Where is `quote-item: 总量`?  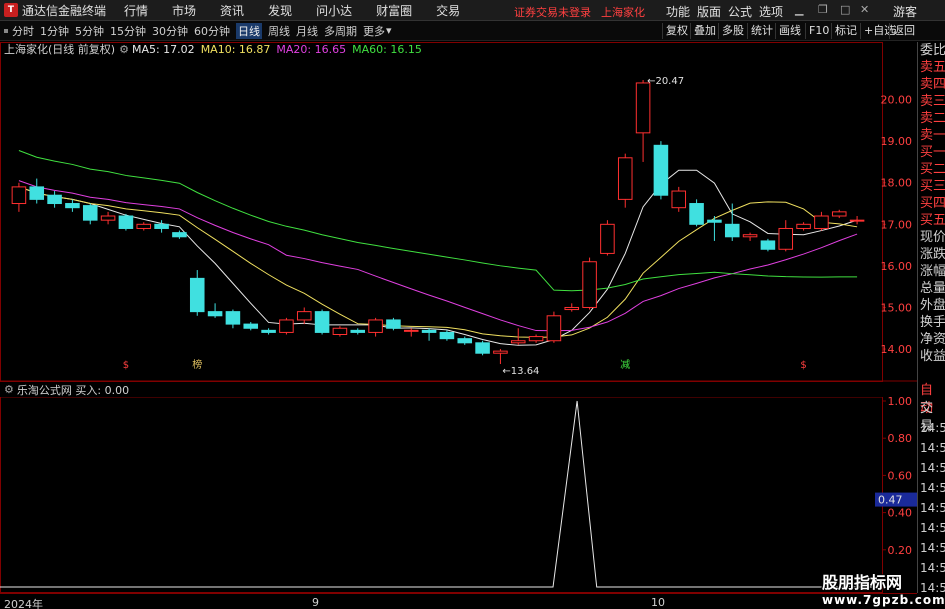 quote-item: 总量 is located at coordinates (932, 288).